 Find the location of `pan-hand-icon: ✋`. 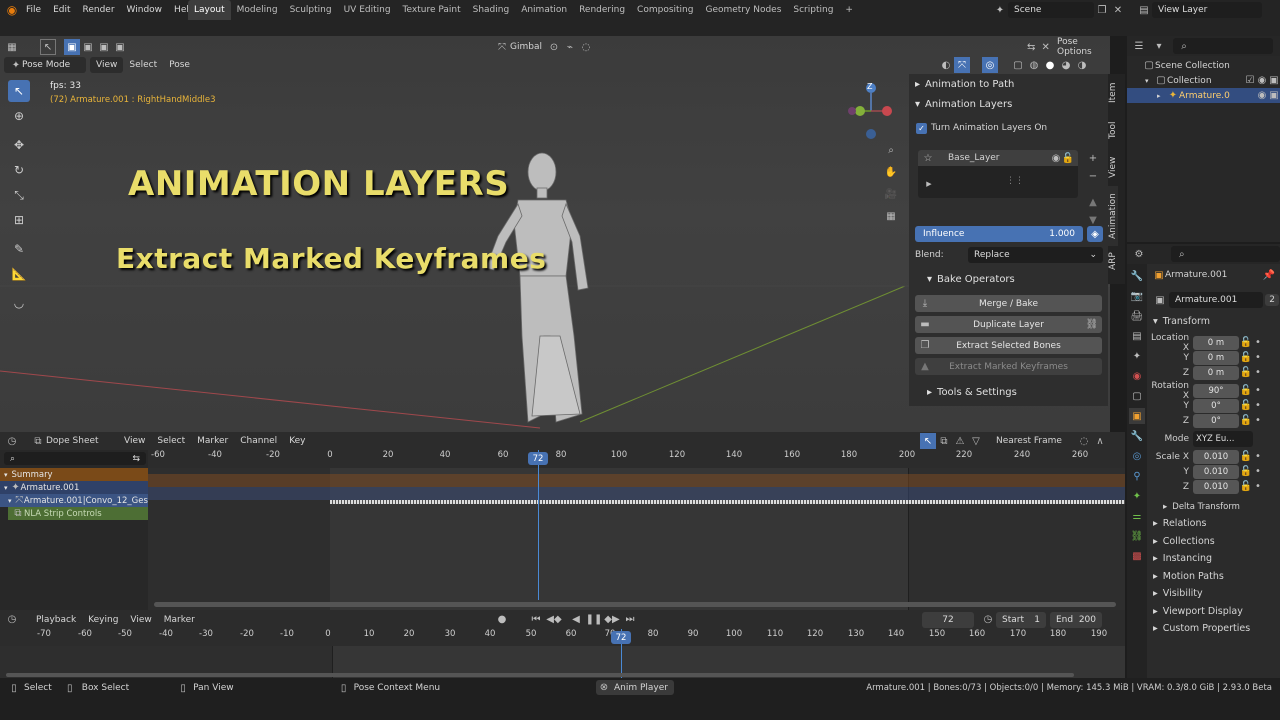

pan-hand-icon: ✋ is located at coordinates (891, 172).